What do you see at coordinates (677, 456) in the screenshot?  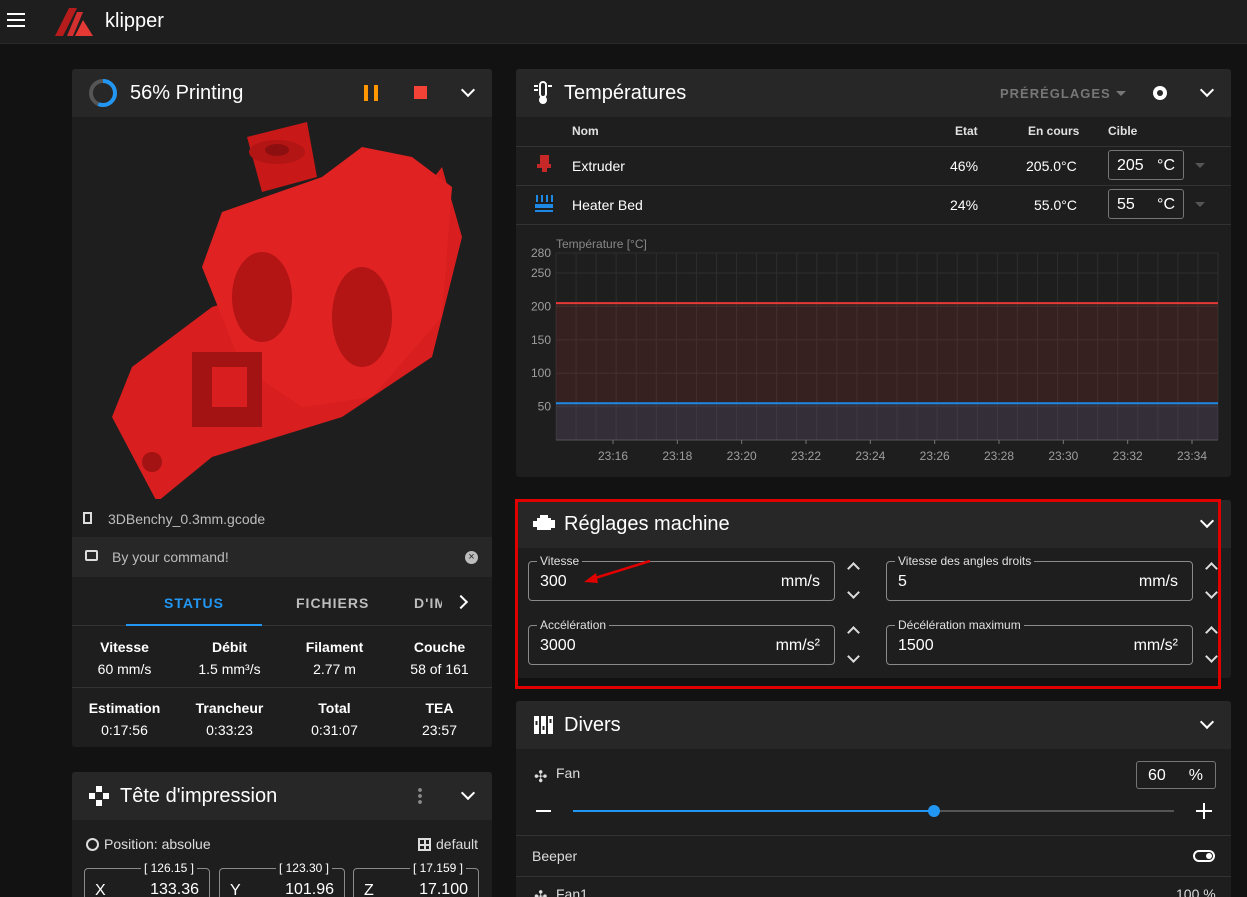 I see `x-tick-label: 23:18` at bounding box center [677, 456].